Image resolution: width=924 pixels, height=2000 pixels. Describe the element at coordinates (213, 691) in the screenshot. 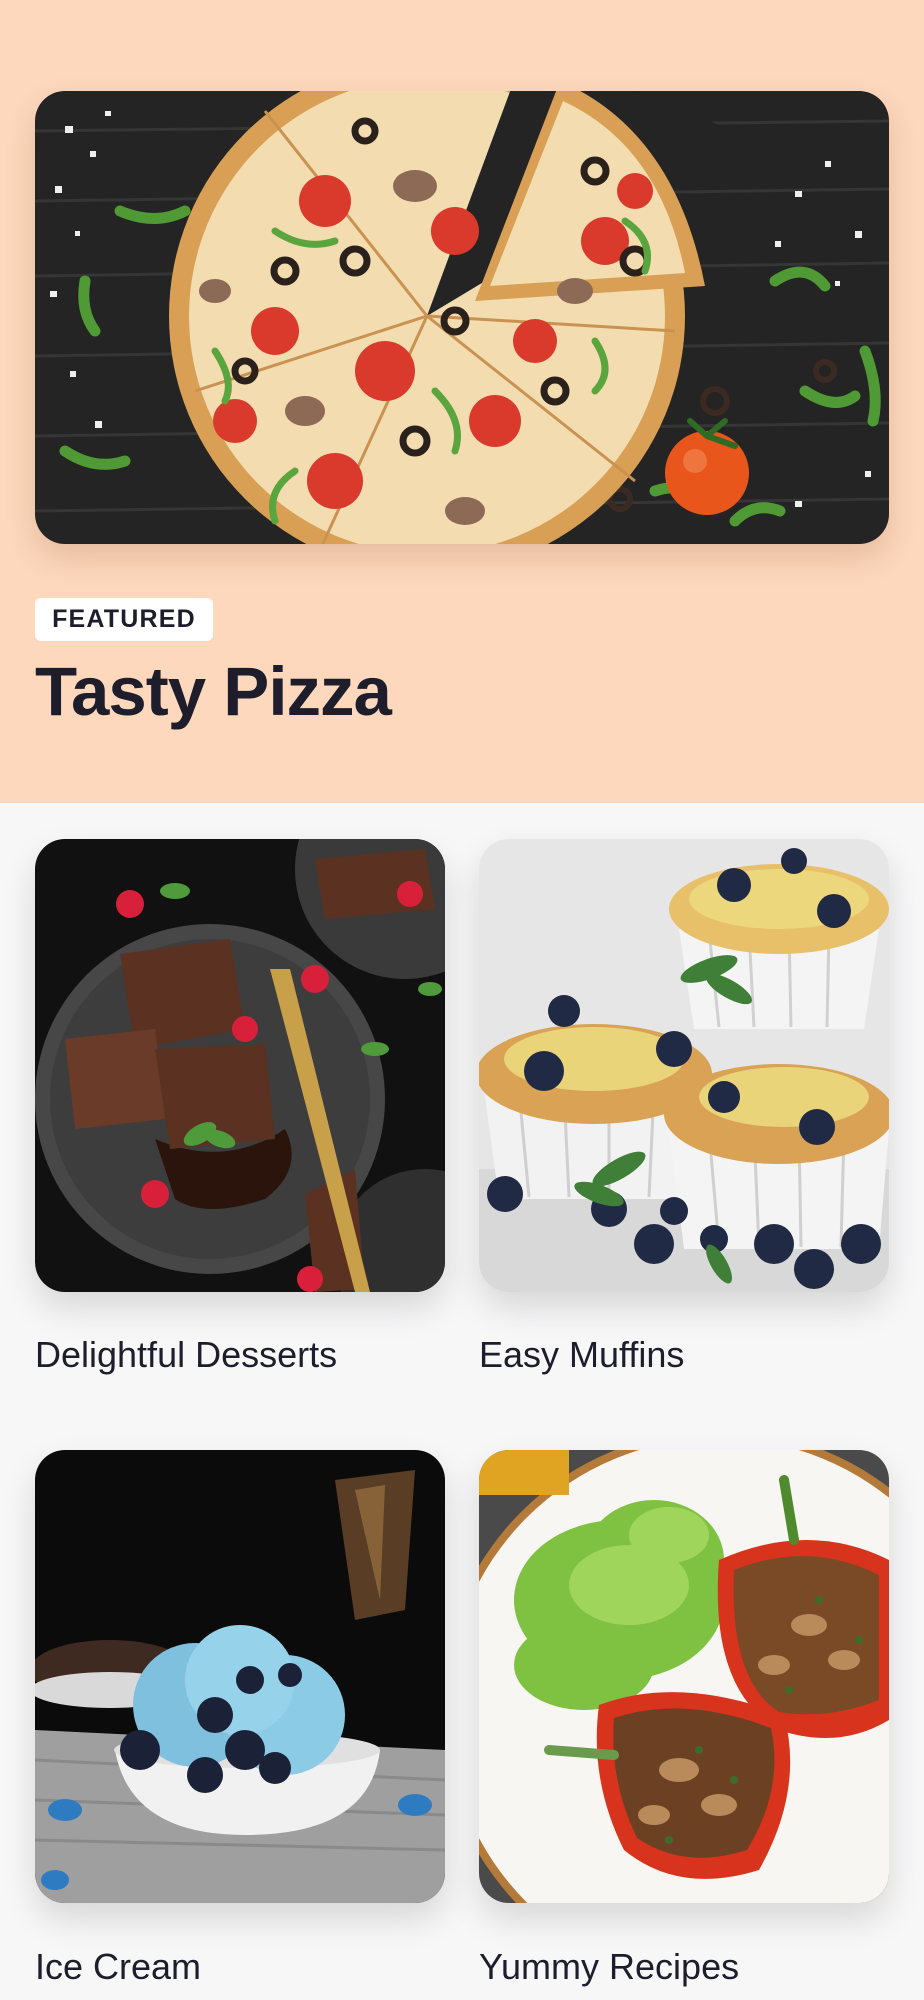

I see `featured-title: Tasty Pizza` at that location.